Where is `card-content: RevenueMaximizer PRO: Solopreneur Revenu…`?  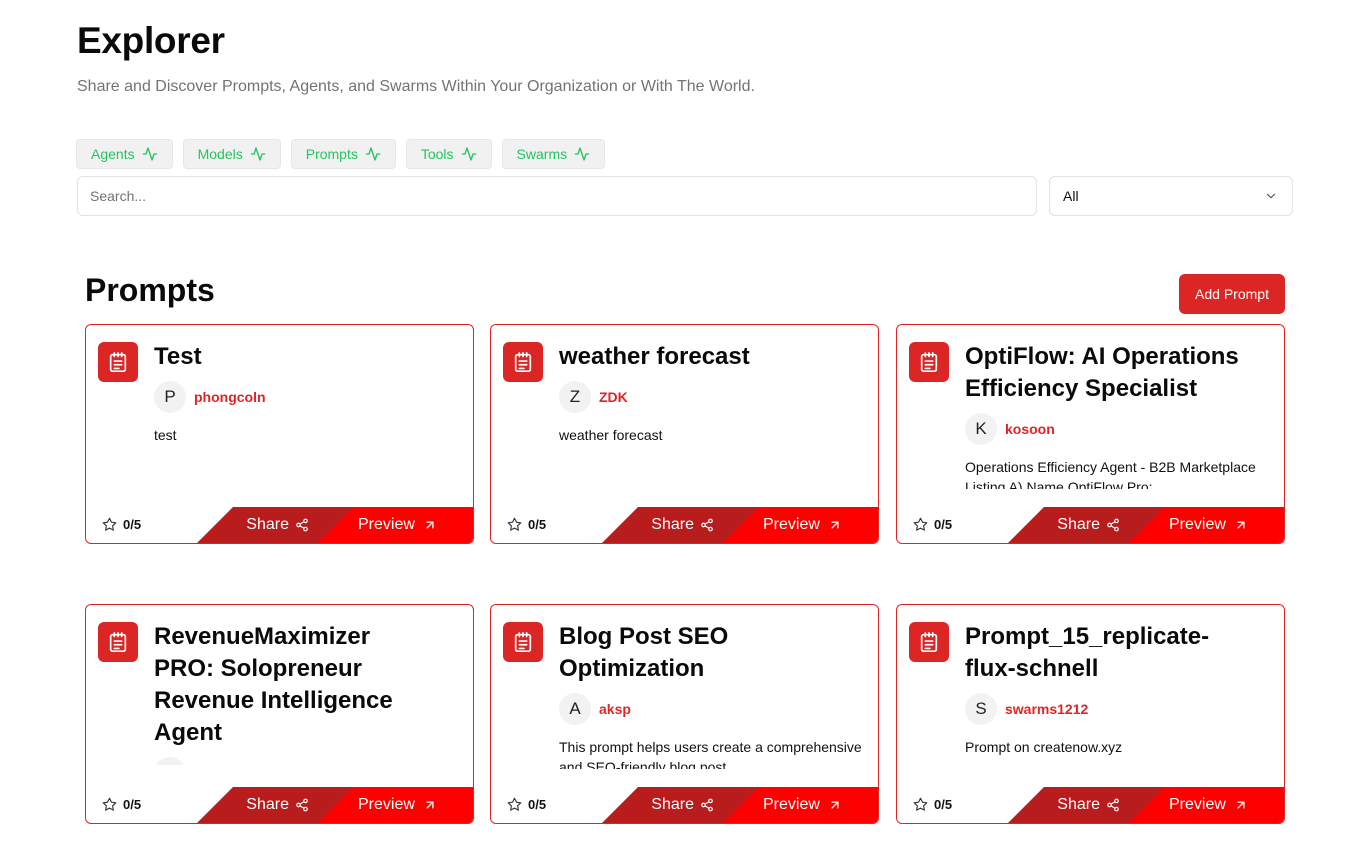 card-content: RevenueMaximizer PRO: Solopreneur Revenu… is located at coordinates (305, 693).